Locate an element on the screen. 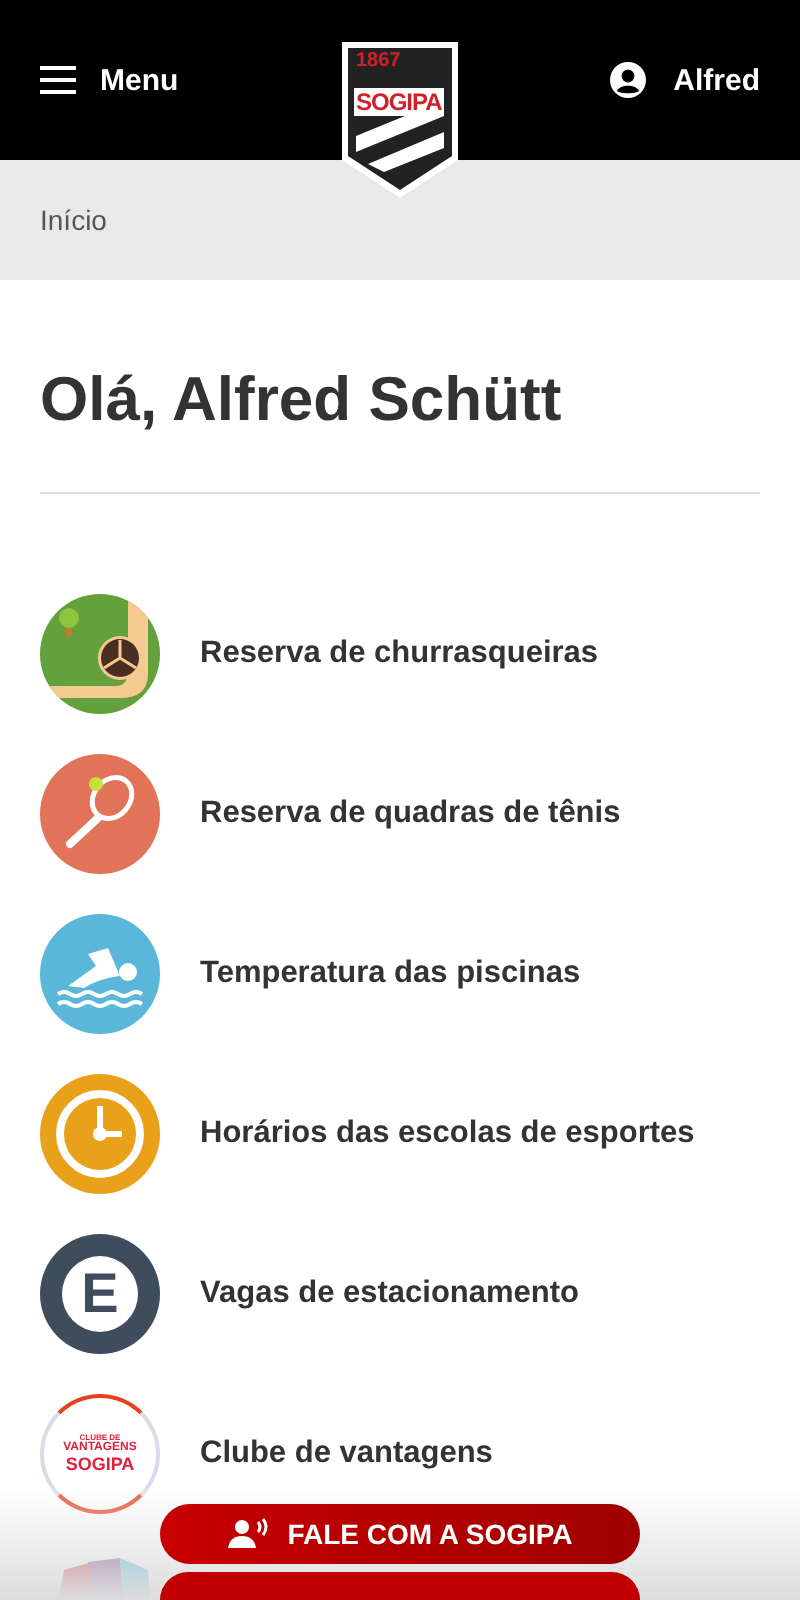  menu-item-link: Temperatura das piscinas is located at coordinates (390, 974).